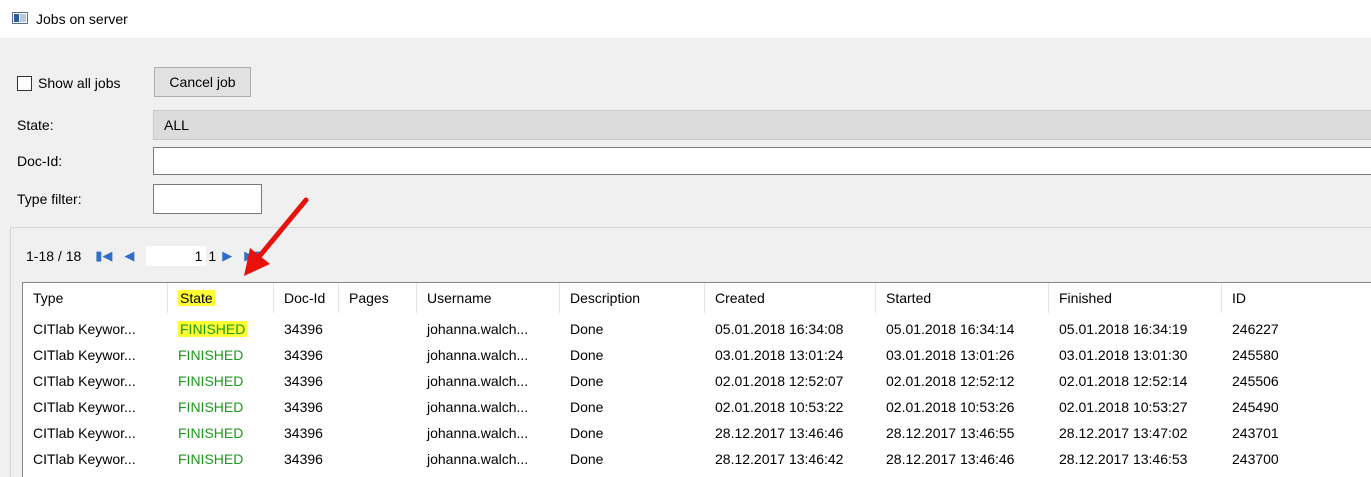  I want to click on state-highlight: FINISHED, so click(213, 329).